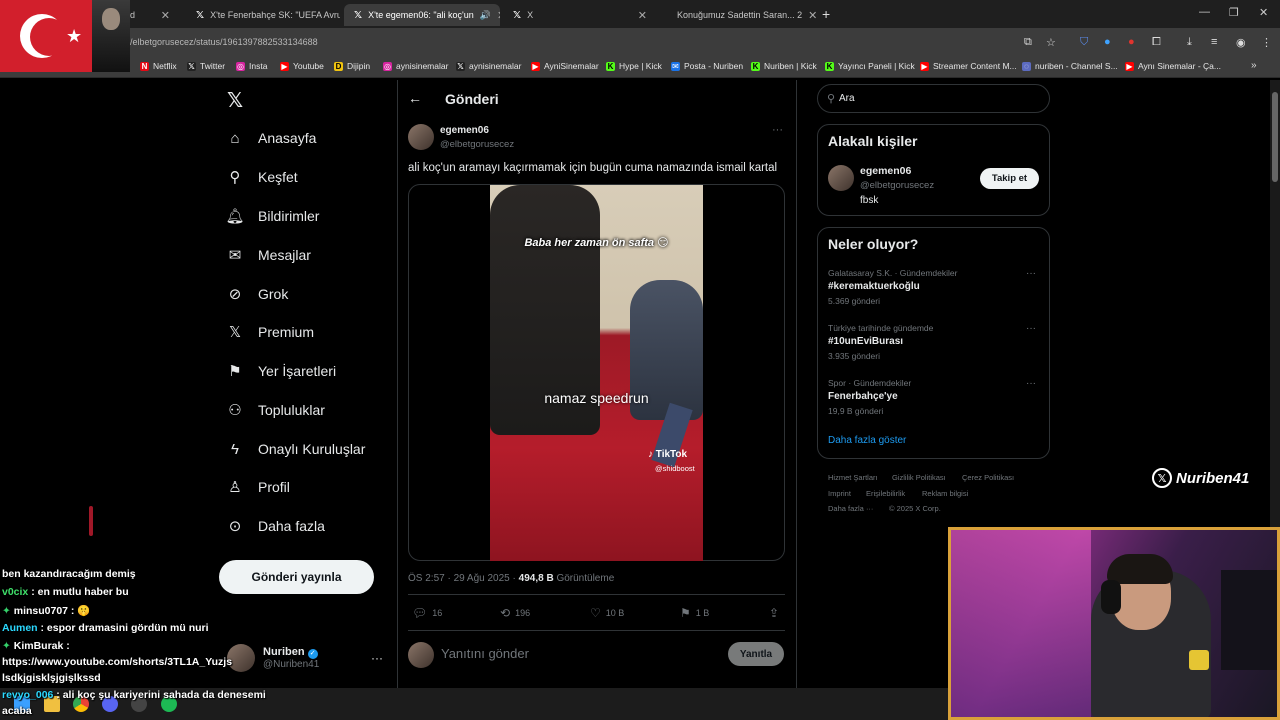 The image size is (1280, 720). What do you see at coordinates (1234, 12) in the screenshot?
I see `maximize-icon: ❐` at bounding box center [1234, 12].